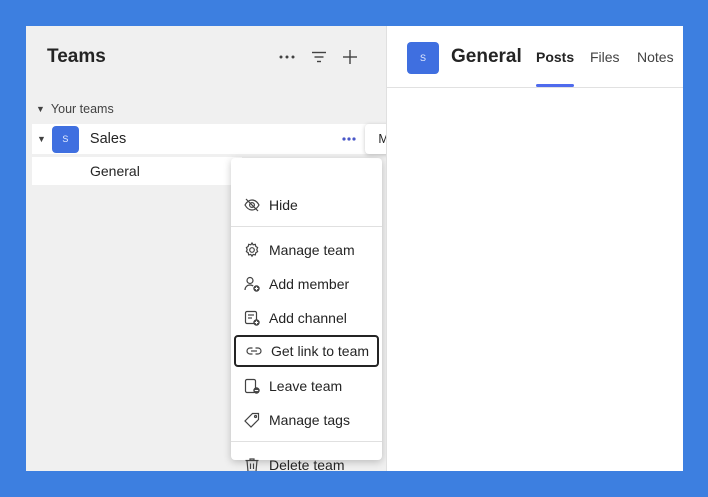 This screenshot has height=497, width=708. I want to click on channel-name: General, so click(115, 171).